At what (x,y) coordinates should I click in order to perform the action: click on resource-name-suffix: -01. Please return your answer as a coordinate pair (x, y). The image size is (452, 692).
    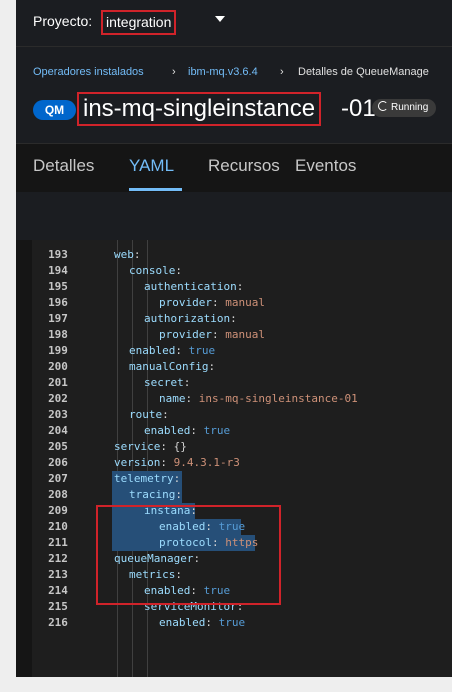
    Looking at the image, I should click on (358, 108).